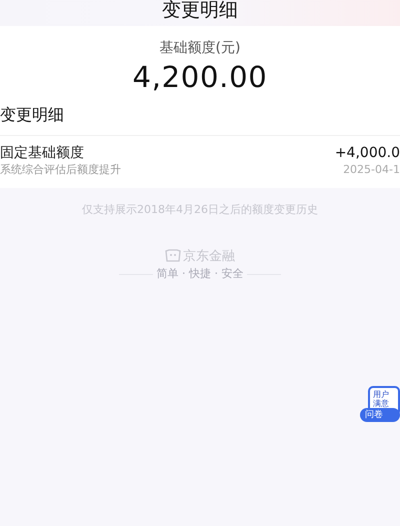 The height and width of the screenshot is (526, 400). Describe the element at coordinates (367, 153) in the screenshot. I see `change-amount: +4,000.0` at that location.